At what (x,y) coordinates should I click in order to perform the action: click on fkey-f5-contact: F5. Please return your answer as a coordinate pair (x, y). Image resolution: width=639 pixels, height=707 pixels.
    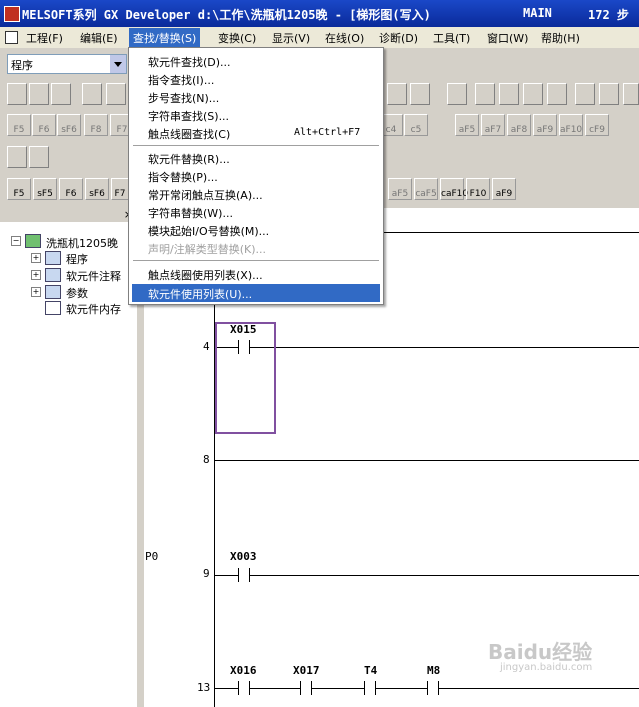
    Looking at the image, I should click on (19, 189).